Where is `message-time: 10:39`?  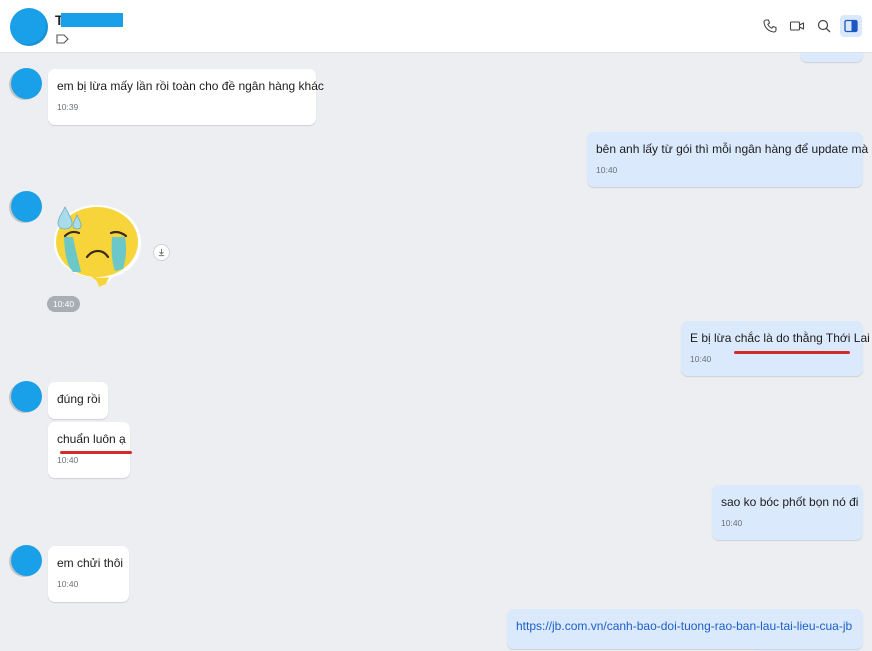 message-time: 10:39 is located at coordinates (68, 107).